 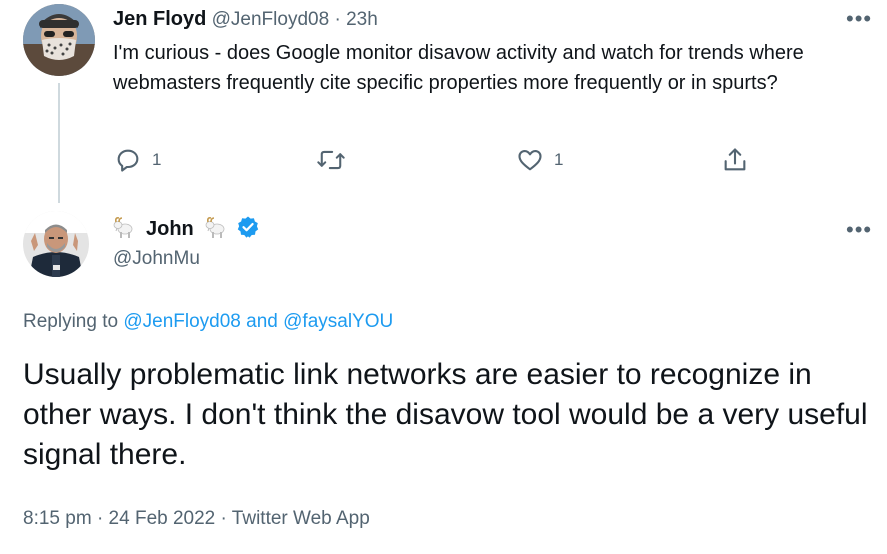 What do you see at coordinates (59, 143) in the screenshot?
I see `thread-connector-line` at bounding box center [59, 143].